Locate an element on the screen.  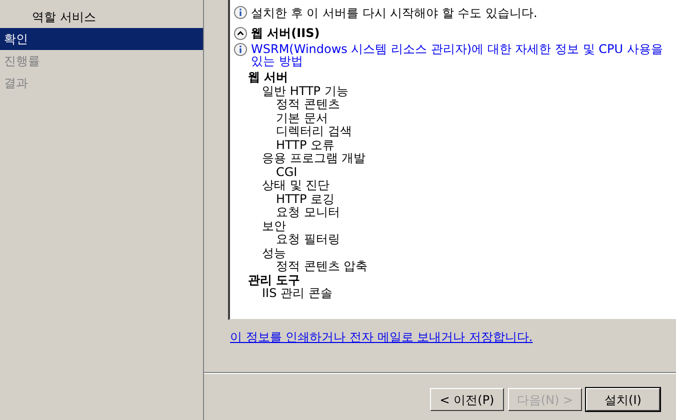
collapse-icon is located at coordinates (240, 33).